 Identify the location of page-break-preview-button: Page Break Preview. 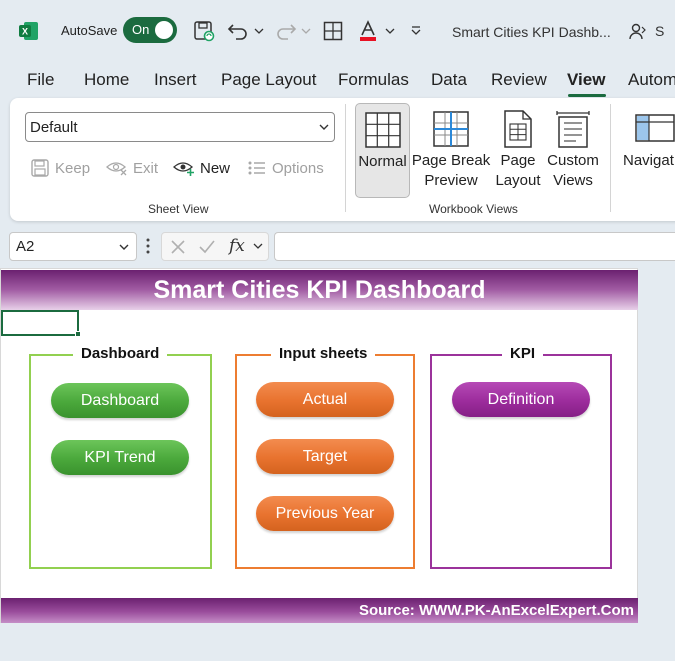
(451, 150).